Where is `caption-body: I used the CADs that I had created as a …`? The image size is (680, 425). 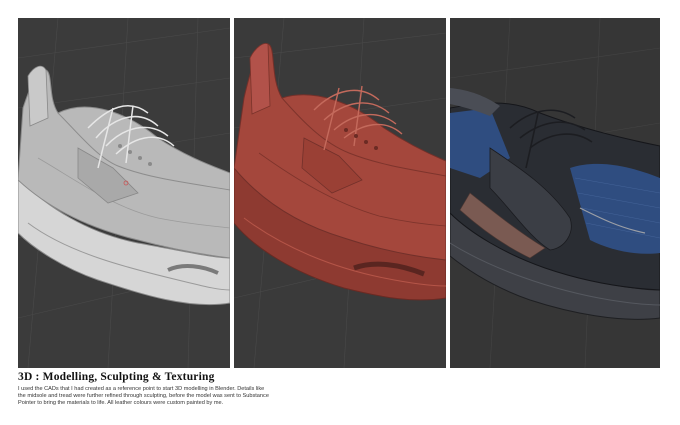 caption-body: I used the CADs that I had created as a … is located at coordinates (168, 396).